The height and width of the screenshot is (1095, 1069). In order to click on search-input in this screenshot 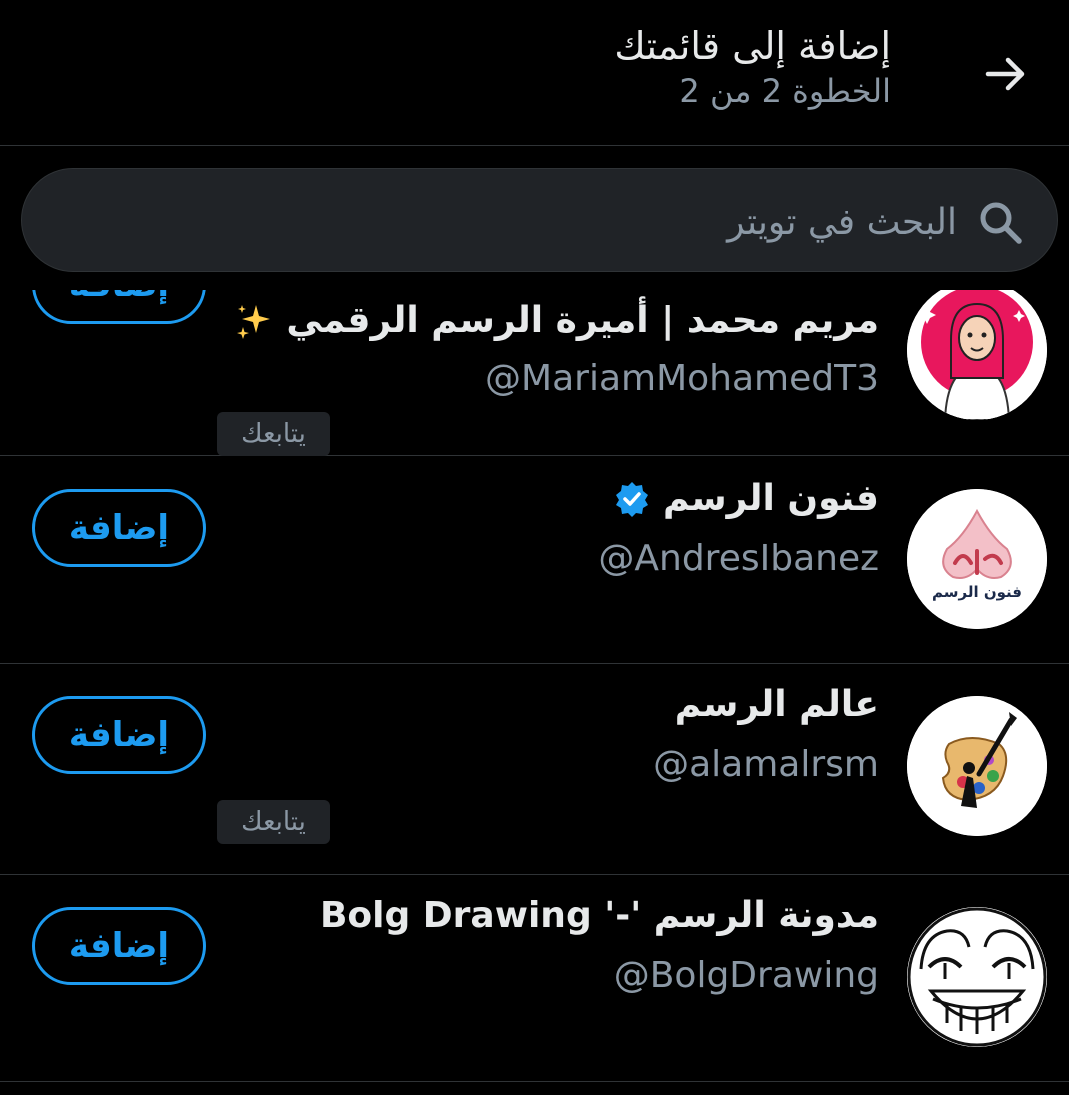, I will do `click(557, 222)`.